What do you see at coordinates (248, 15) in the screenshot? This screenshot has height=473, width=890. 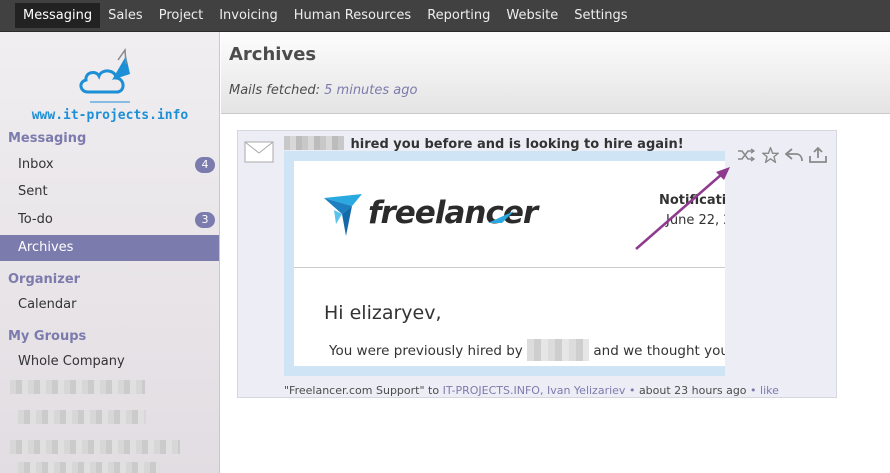 I see `menu-invoicing: Invoicing` at bounding box center [248, 15].